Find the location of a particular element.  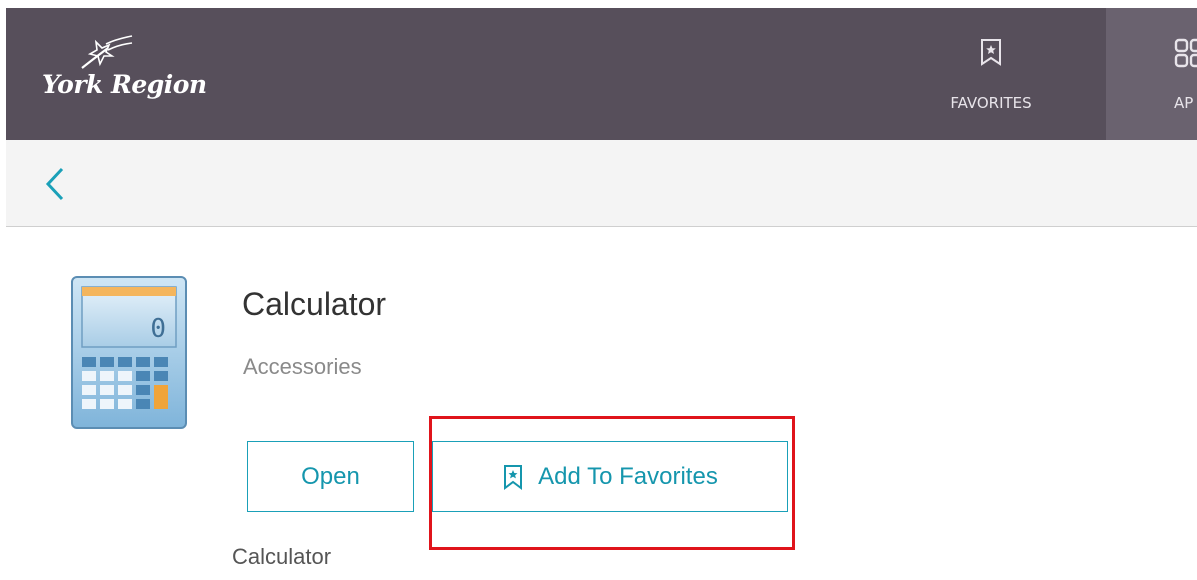

calc-display: 0 is located at coordinates (158, 329).